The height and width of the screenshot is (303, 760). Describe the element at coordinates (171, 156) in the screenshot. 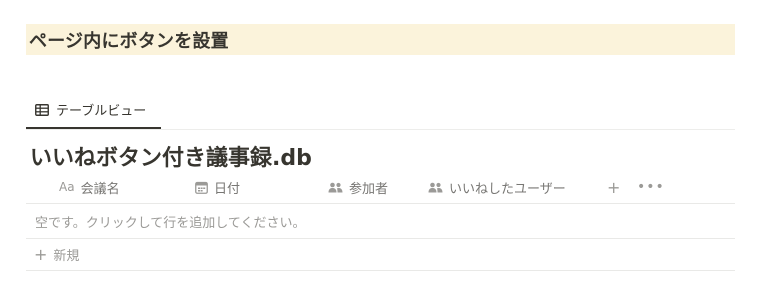

I see `database-title: いいねボタン付き議事録.db` at that location.